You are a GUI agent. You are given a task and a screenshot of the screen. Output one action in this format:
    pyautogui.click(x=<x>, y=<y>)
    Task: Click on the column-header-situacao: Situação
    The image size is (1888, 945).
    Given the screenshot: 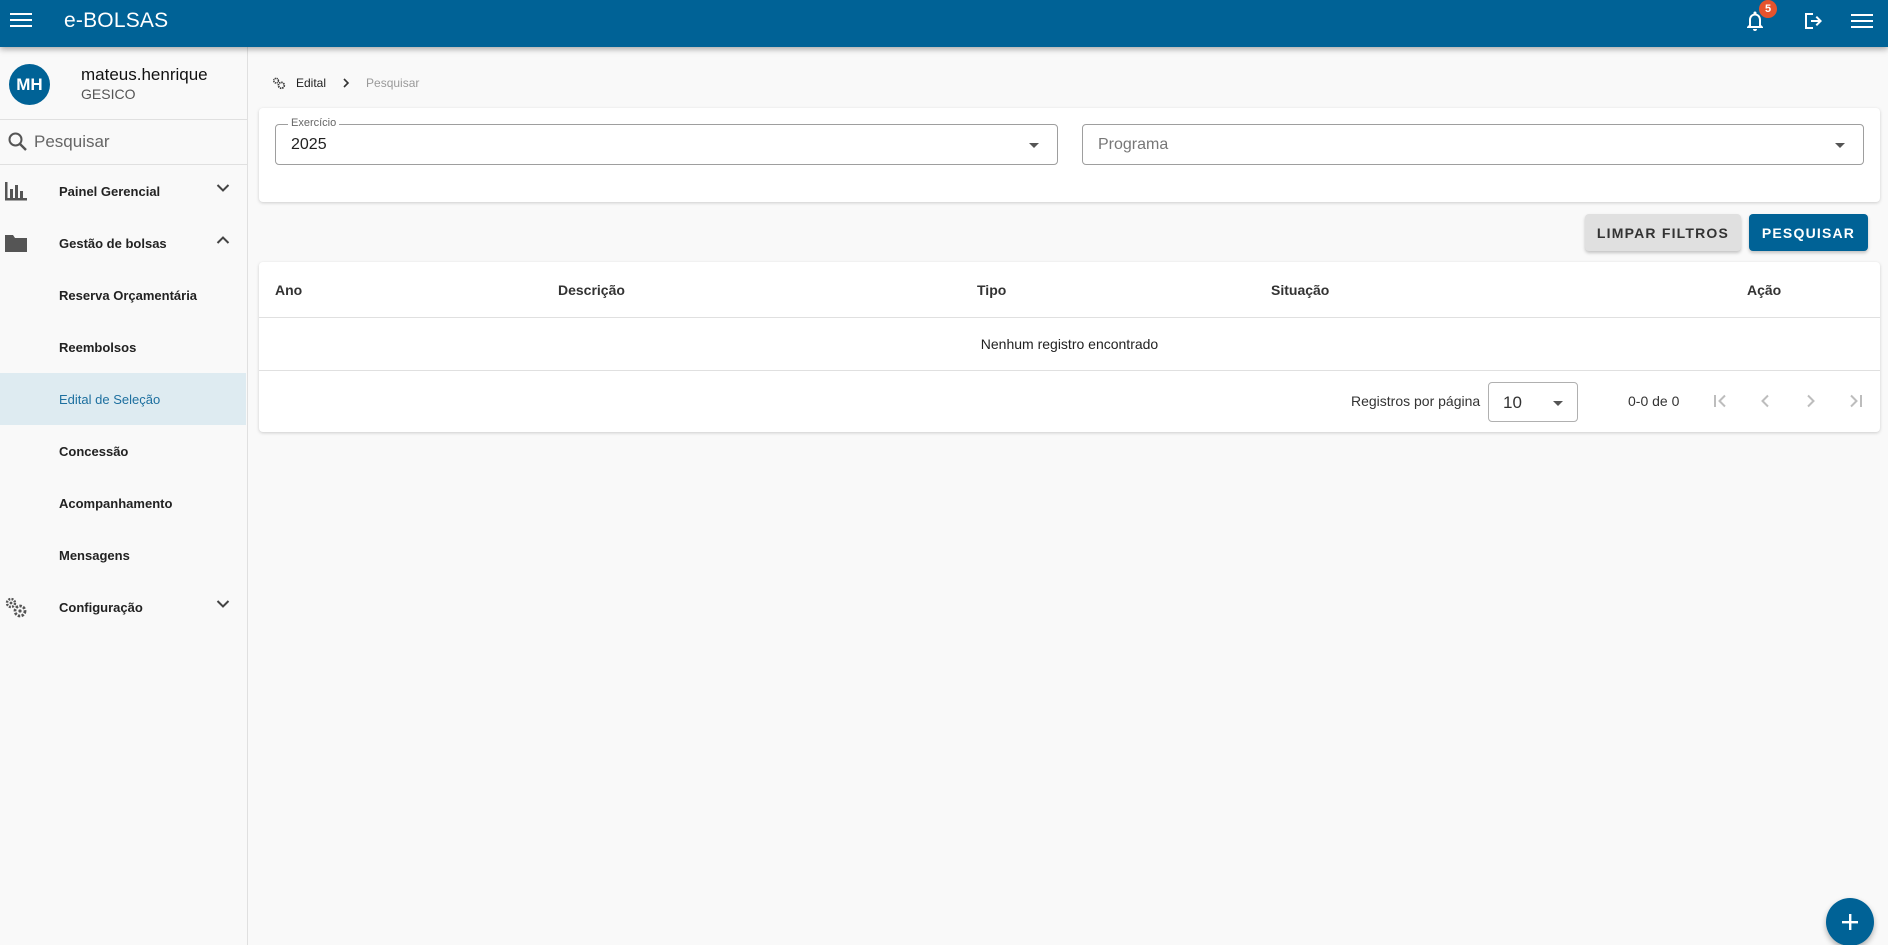 What is the action you would take?
    pyautogui.click(x=1300, y=290)
    